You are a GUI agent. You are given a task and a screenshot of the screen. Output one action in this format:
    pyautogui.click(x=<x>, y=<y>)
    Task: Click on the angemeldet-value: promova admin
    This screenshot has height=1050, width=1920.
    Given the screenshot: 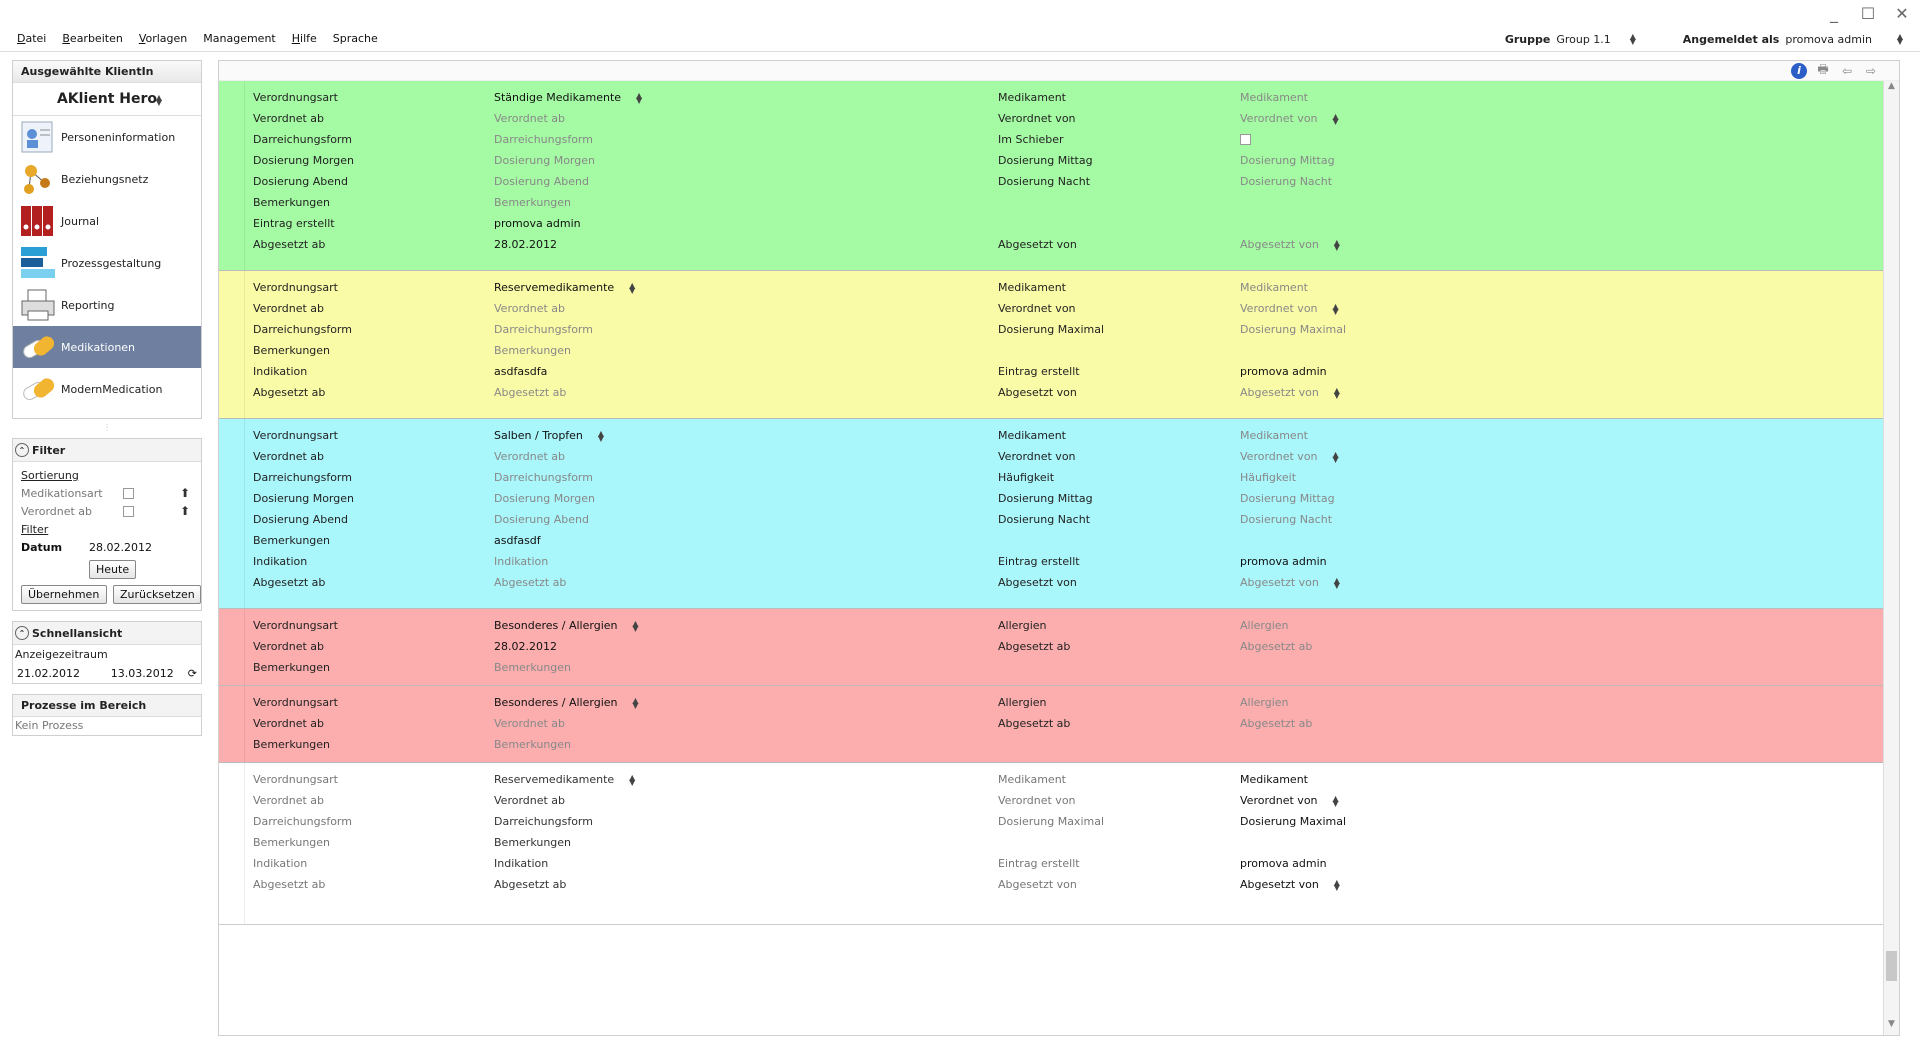 What is the action you would take?
    pyautogui.click(x=1828, y=39)
    